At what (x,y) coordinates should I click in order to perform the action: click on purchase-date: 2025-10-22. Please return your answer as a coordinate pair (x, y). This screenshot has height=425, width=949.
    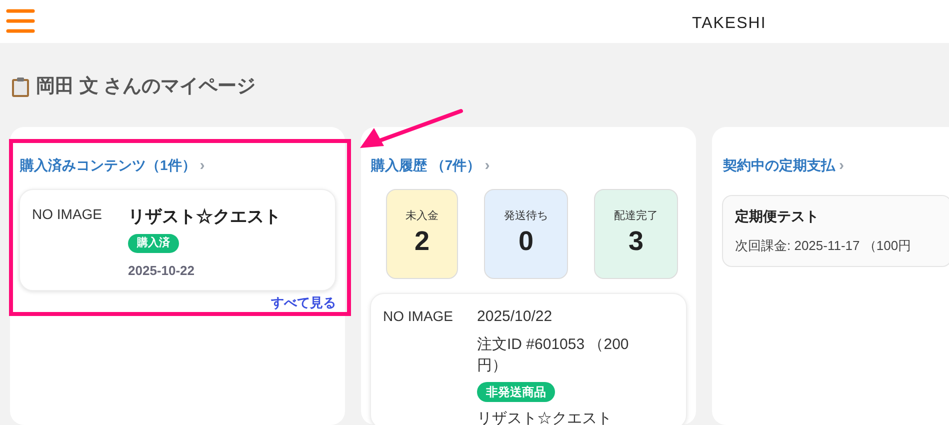
    Looking at the image, I should click on (161, 271).